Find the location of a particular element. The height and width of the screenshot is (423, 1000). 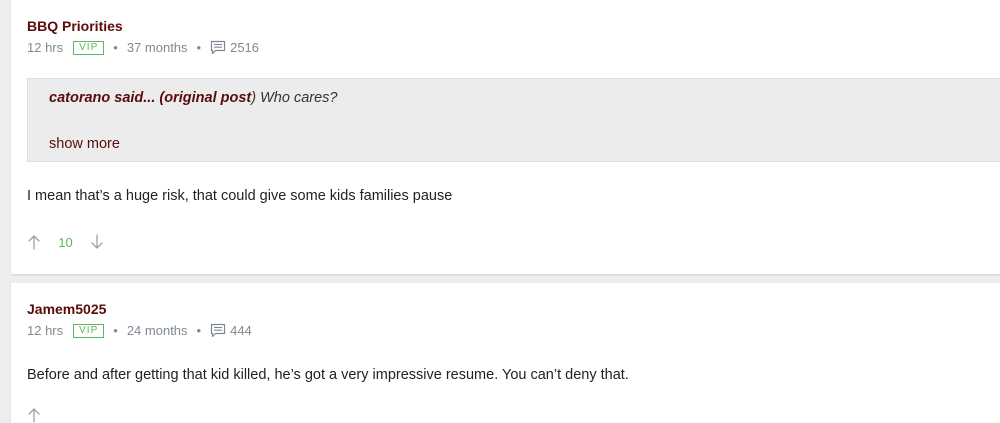

original-post-link: (original post is located at coordinates (205, 98).